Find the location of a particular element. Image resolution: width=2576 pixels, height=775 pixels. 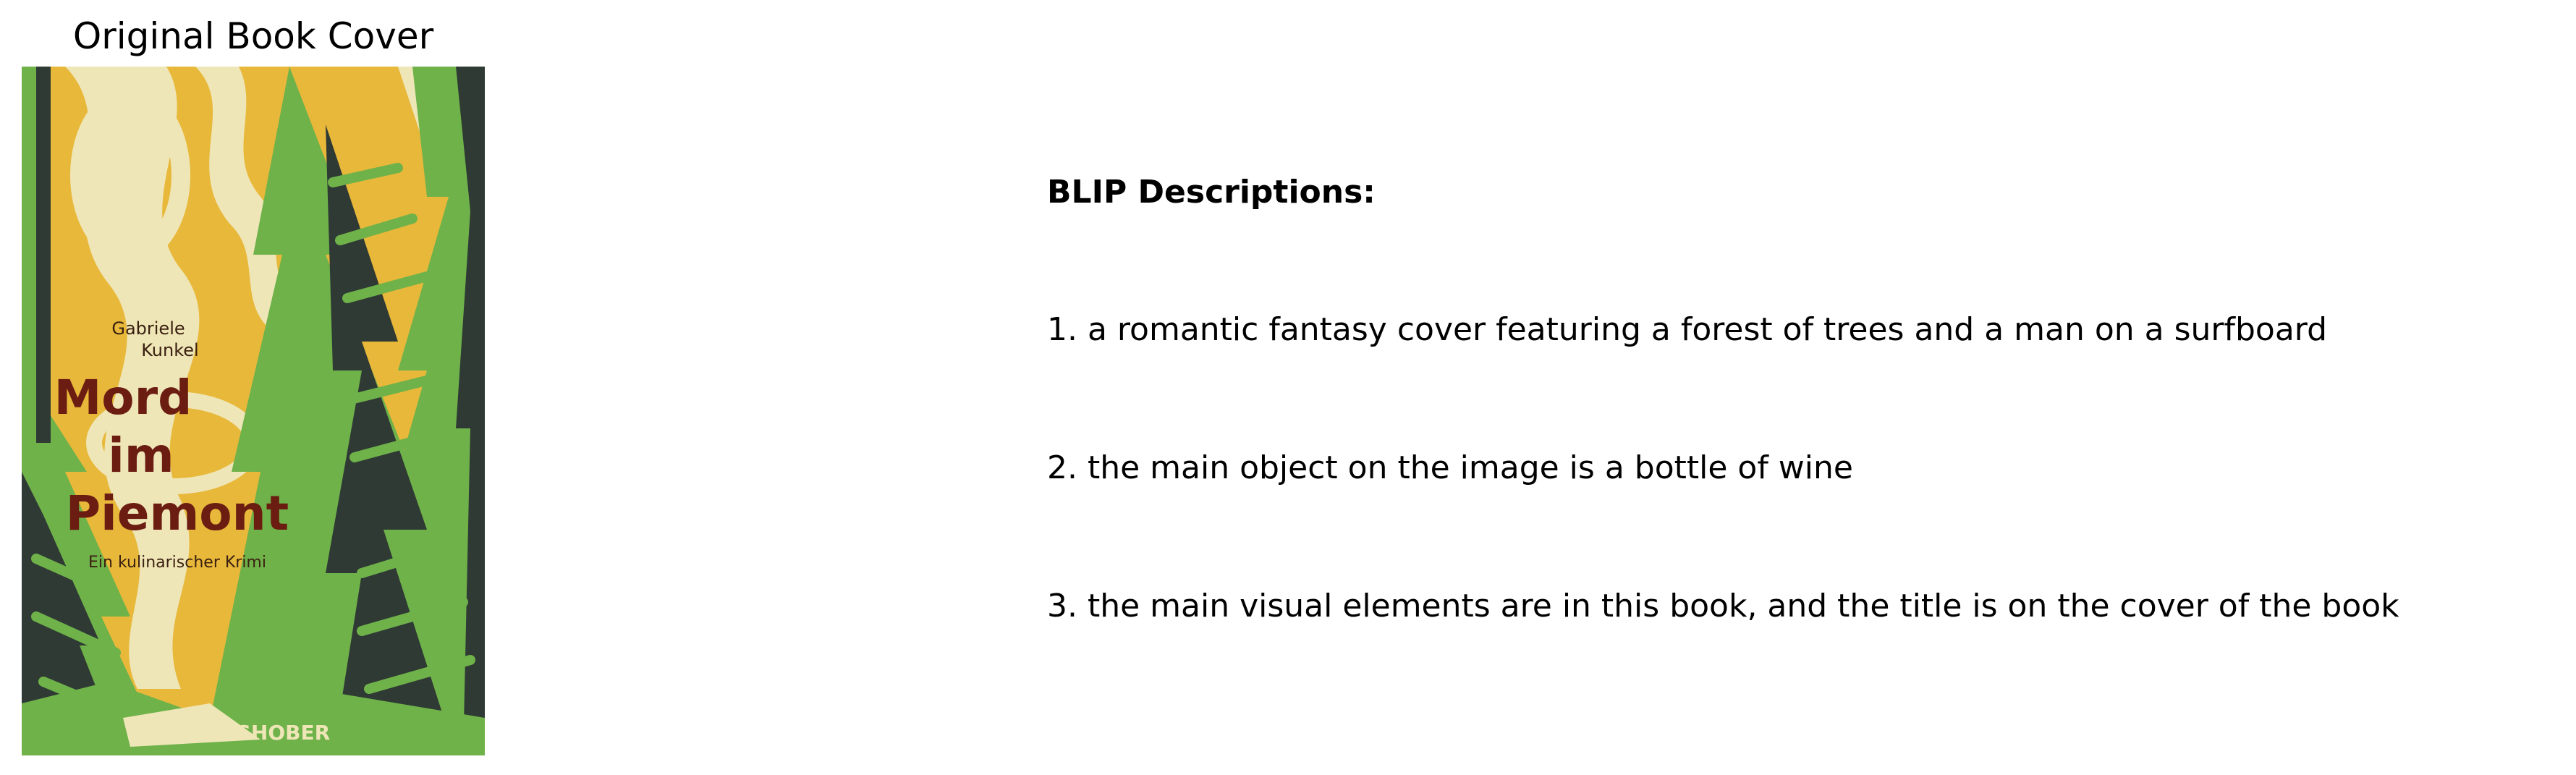

cover-publisher: TOSHOBER is located at coordinates (268, 733).